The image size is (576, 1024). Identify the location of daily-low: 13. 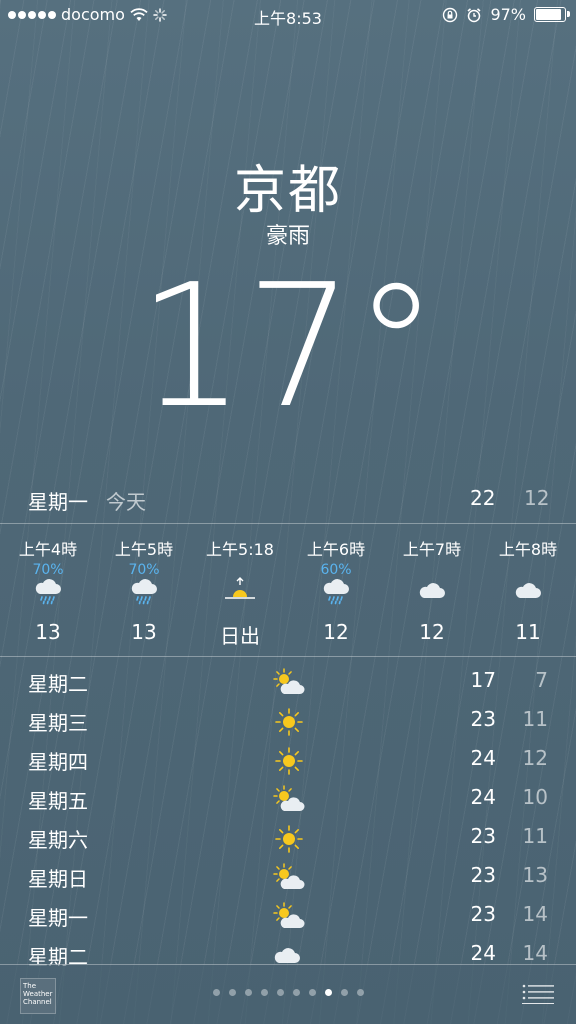
(535, 875).